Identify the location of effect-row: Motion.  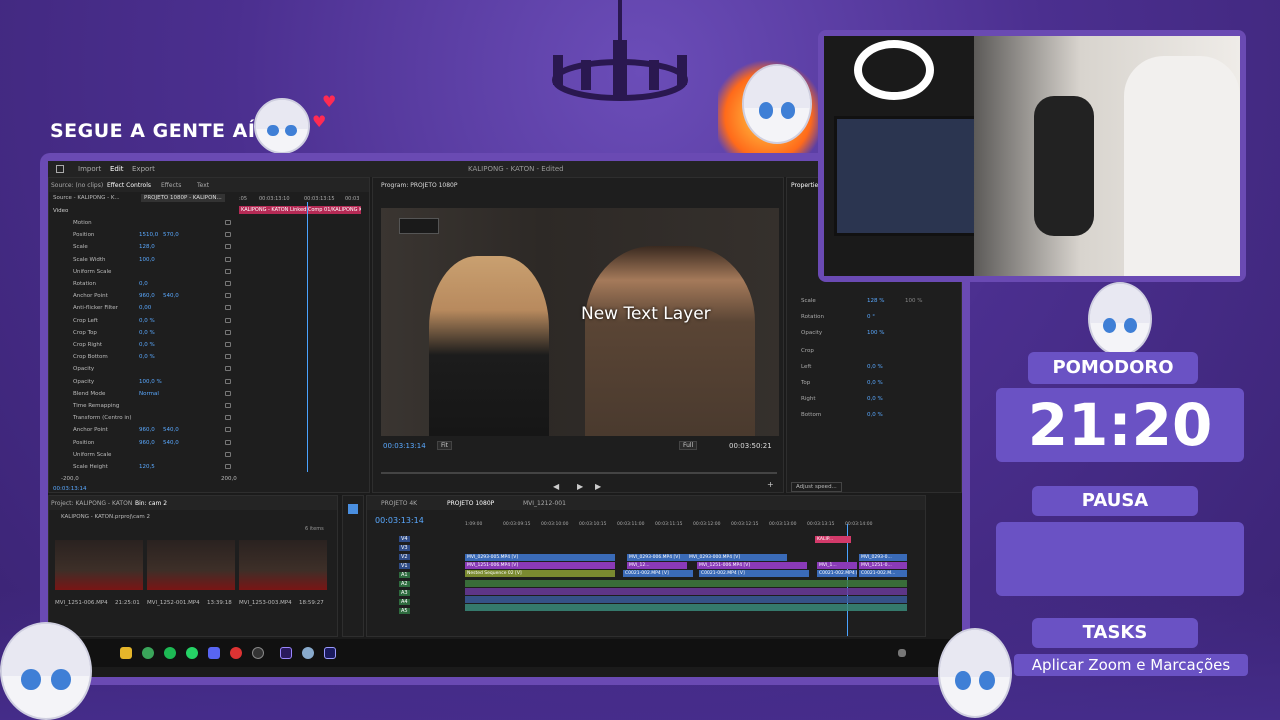
(199, 223).